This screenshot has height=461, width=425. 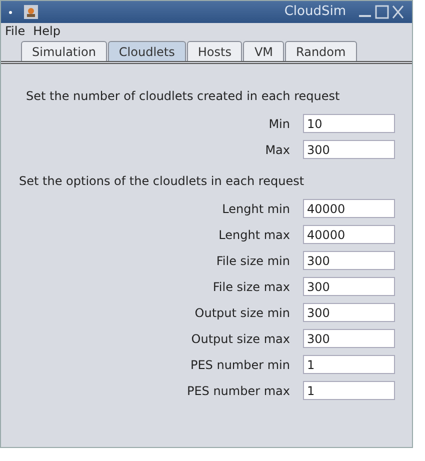 What do you see at coordinates (254, 235) in the screenshot?
I see `field-label: Lenght max` at bounding box center [254, 235].